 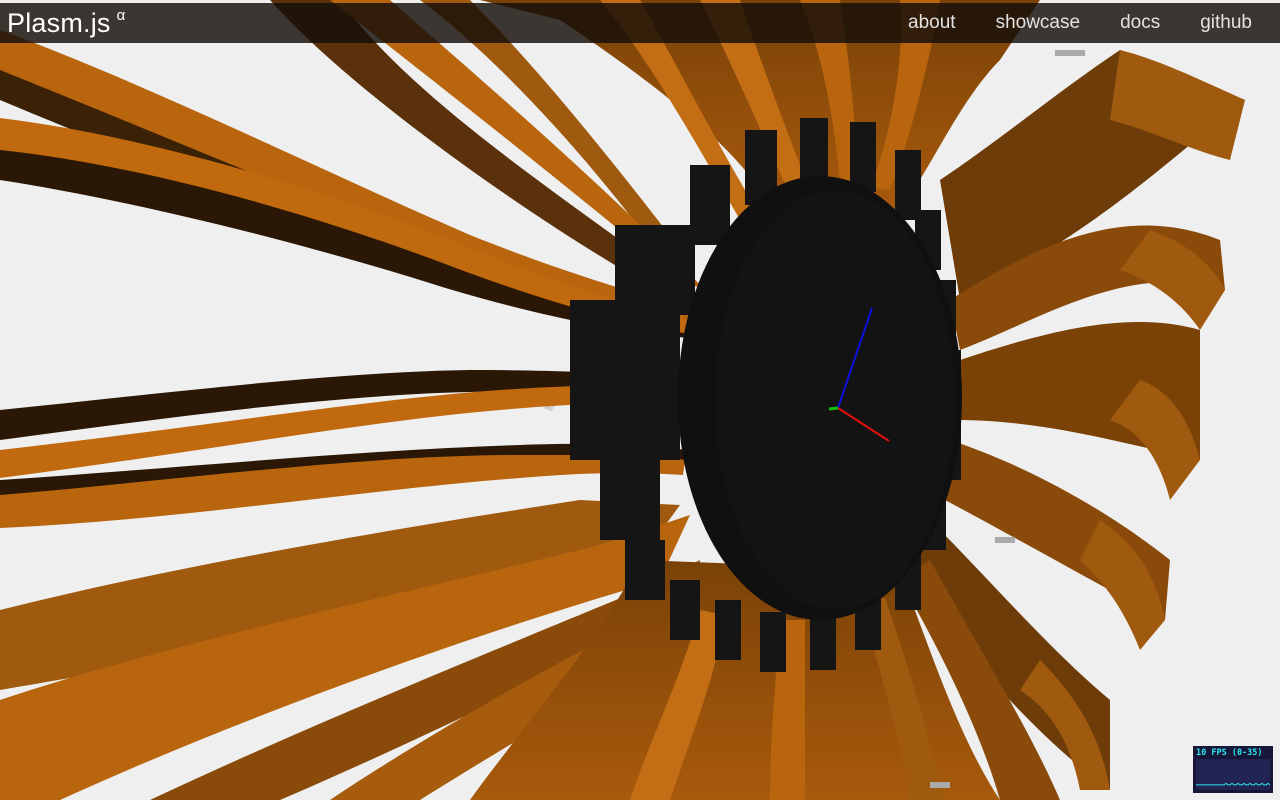 I want to click on nav-link-github: github, so click(x=1226, y=23).